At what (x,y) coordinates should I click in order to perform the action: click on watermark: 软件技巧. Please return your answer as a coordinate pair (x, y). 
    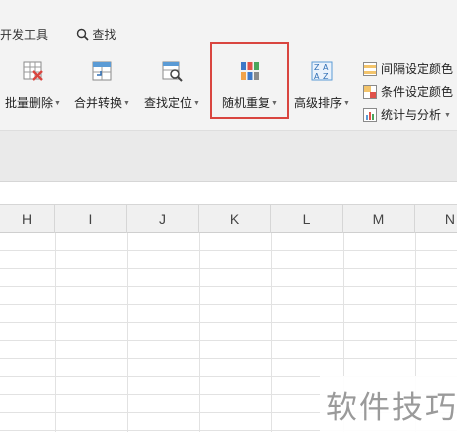
    Looking at the image, I should click on (388, 404).